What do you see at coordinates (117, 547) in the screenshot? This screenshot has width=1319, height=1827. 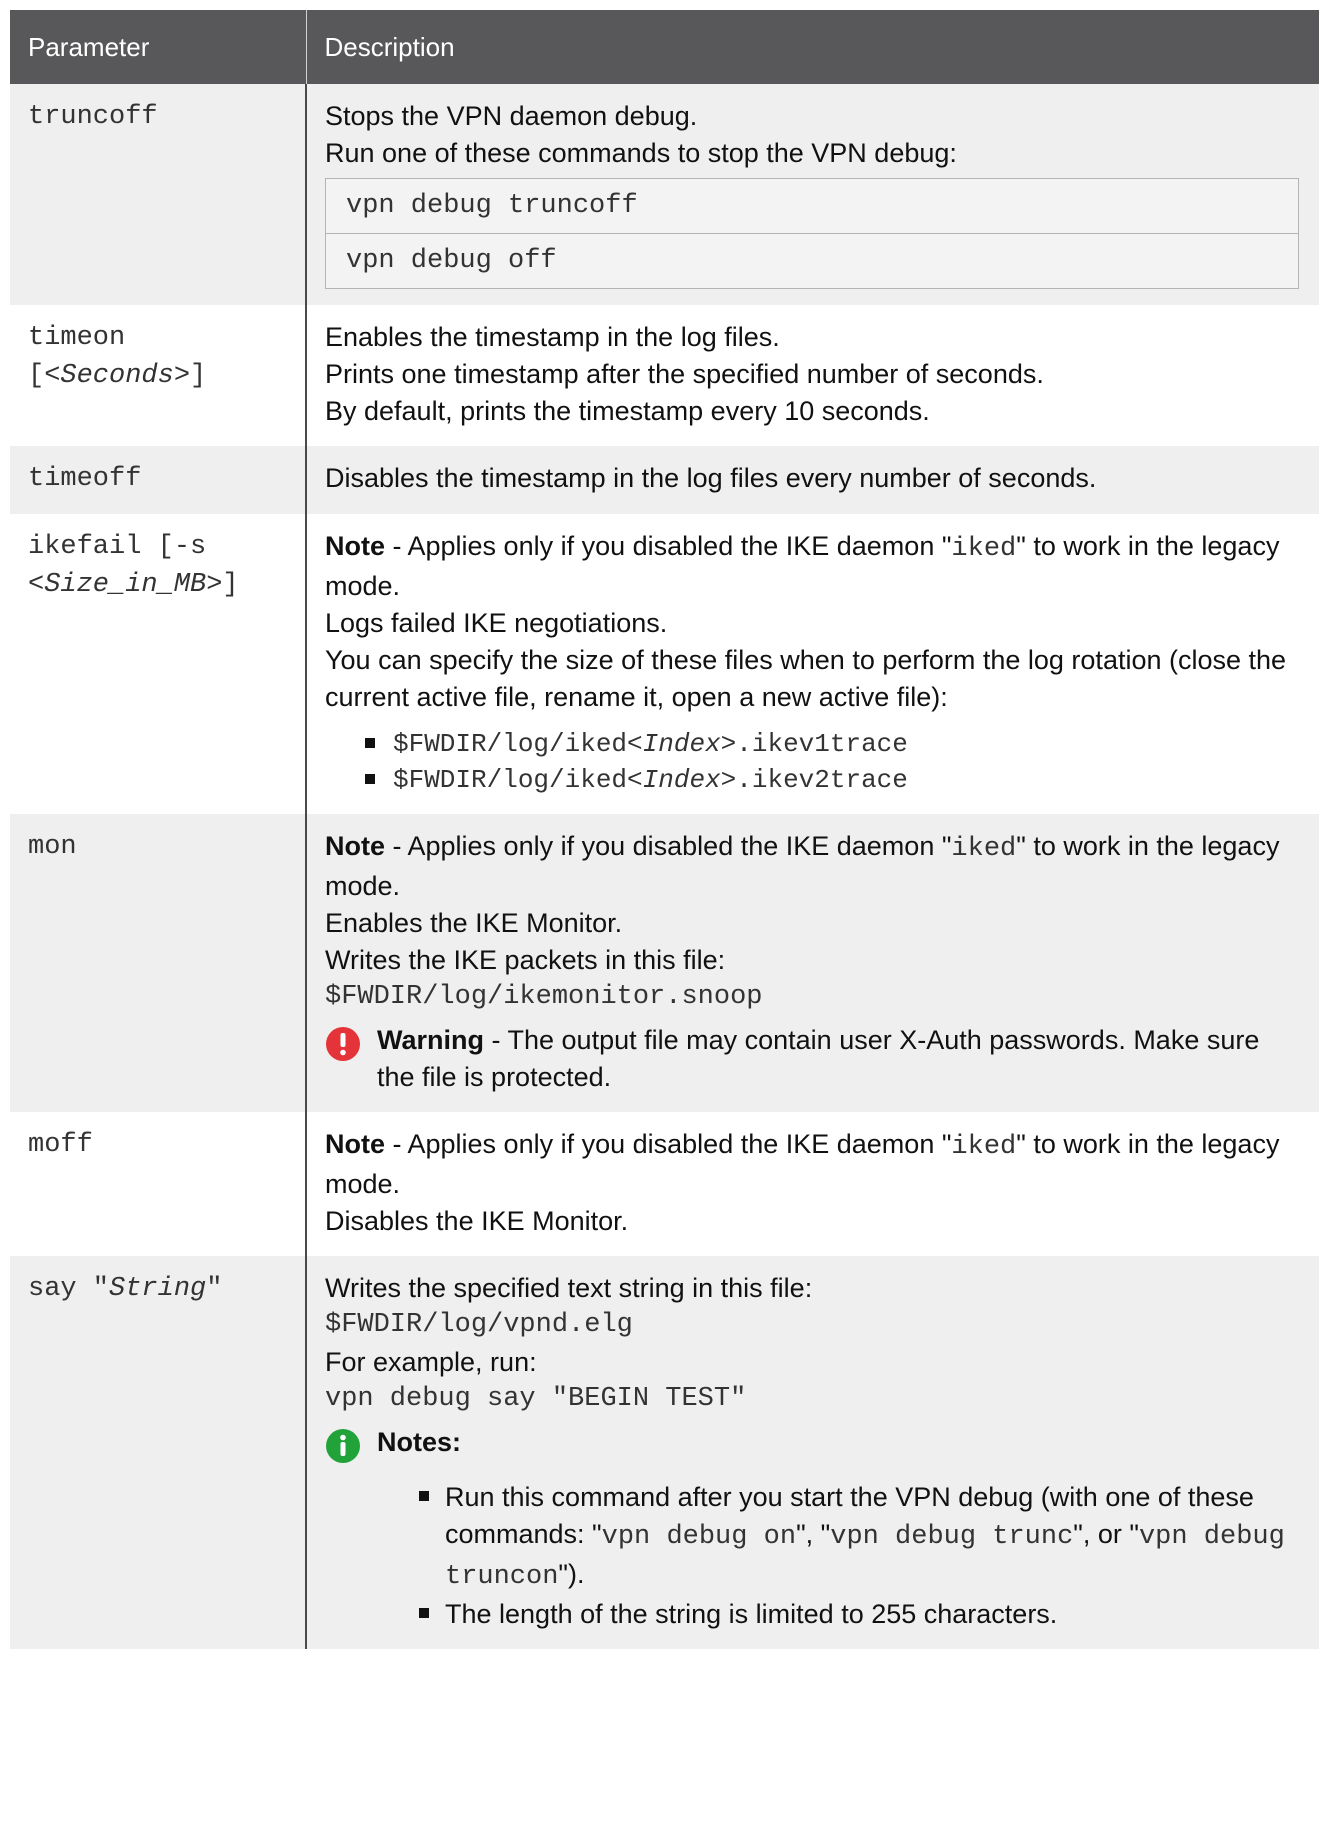 I see `param-name: ikefail [-s` at bounding box center [117, 547].